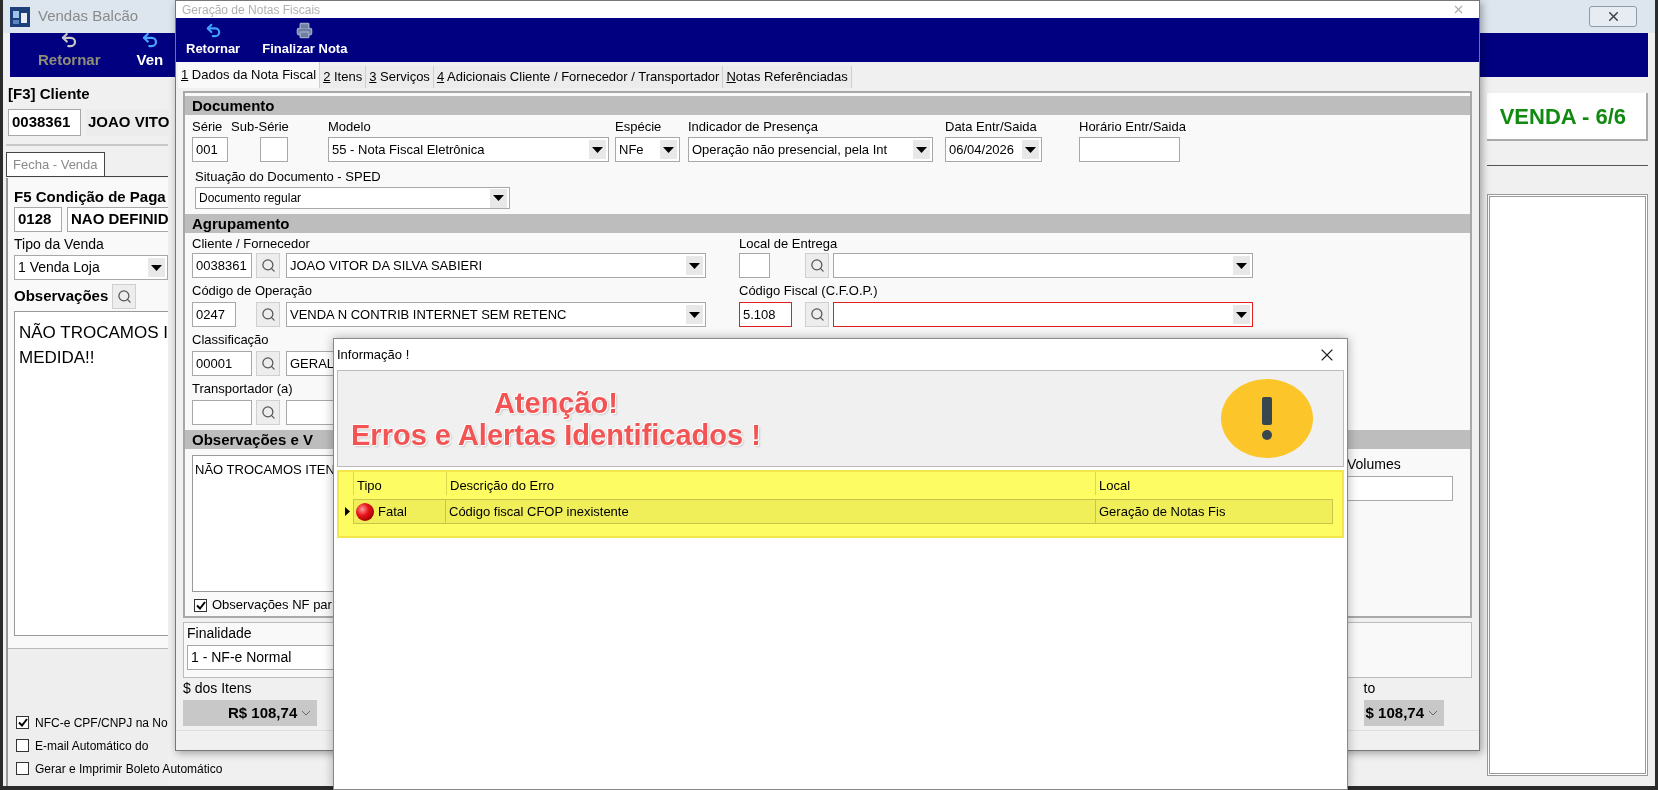 The width and height of the screenshot is (1658, 790). Describe the element at coordinates (88, 16) in the screenshot. I see `window-title: Vendas Balcão` at that location.